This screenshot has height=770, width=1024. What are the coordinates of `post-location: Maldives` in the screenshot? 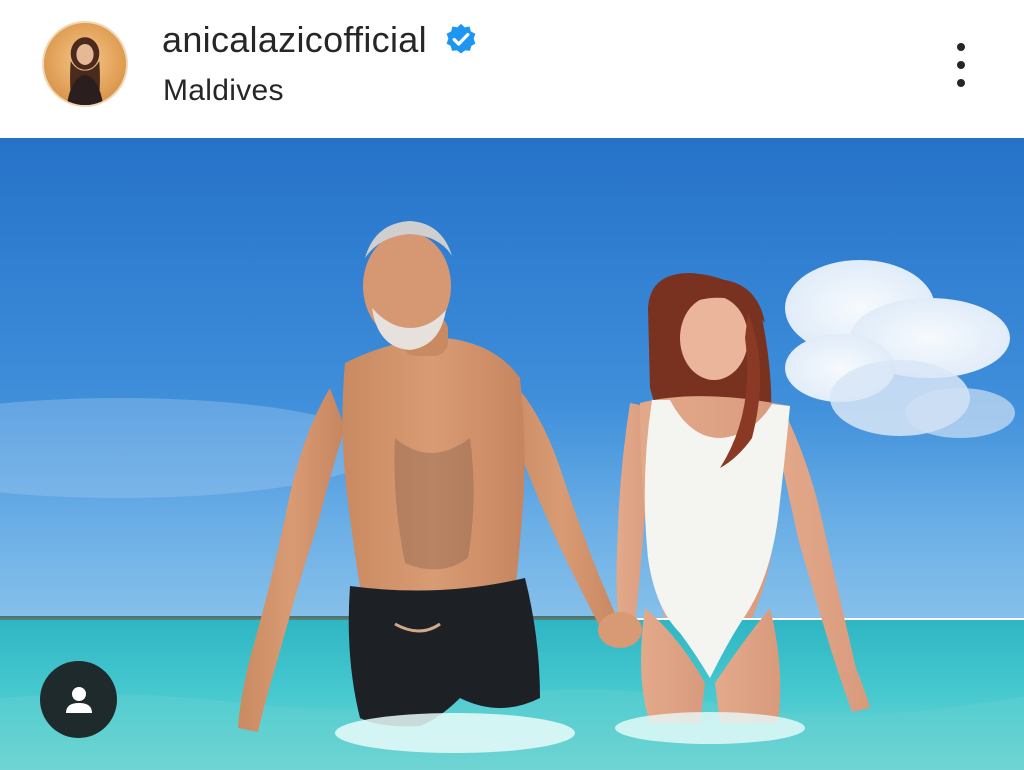 It's located at (223, 91).